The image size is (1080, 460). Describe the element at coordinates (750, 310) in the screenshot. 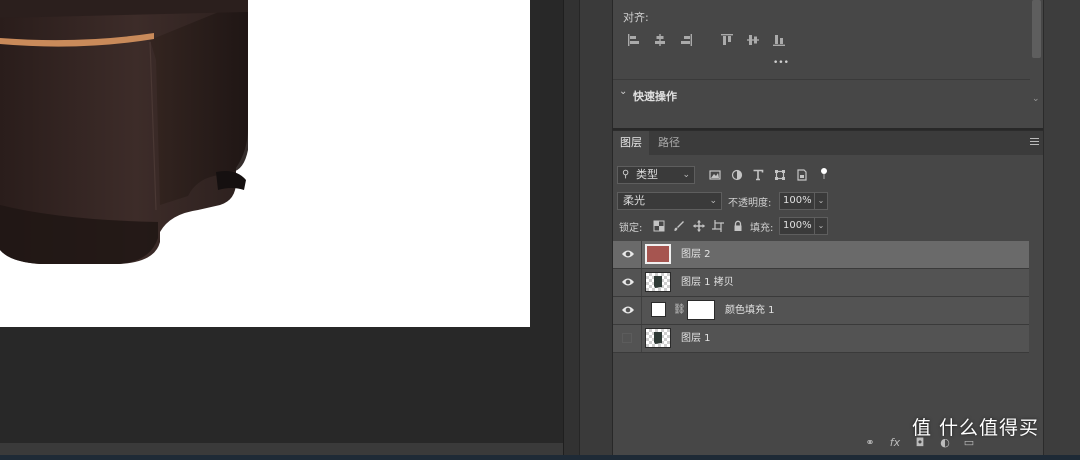

I see `layer-name: 颜色填充 1` at that location.